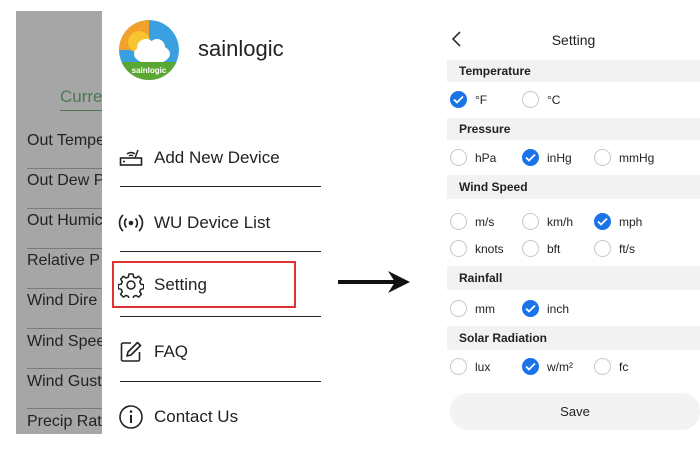  Describe the element at coordinates (62, 300) in the screenshot. I see `bg-row-wind-direction: Wind Dire` at that location.